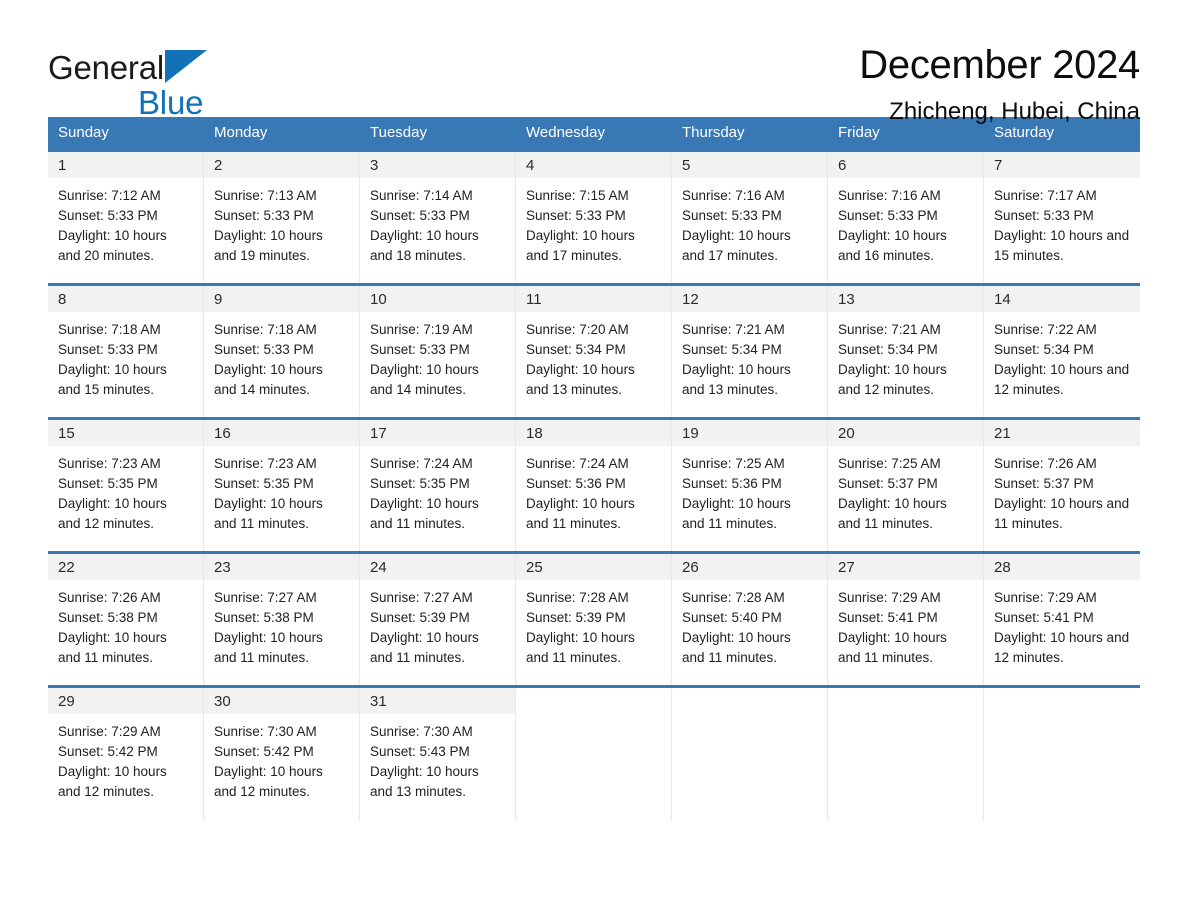  What do you see at coordinates (888, 483) in the screenshot?
I see `sunset-text: Sunset: 5:37 PM` at bounding box center [888, 483].